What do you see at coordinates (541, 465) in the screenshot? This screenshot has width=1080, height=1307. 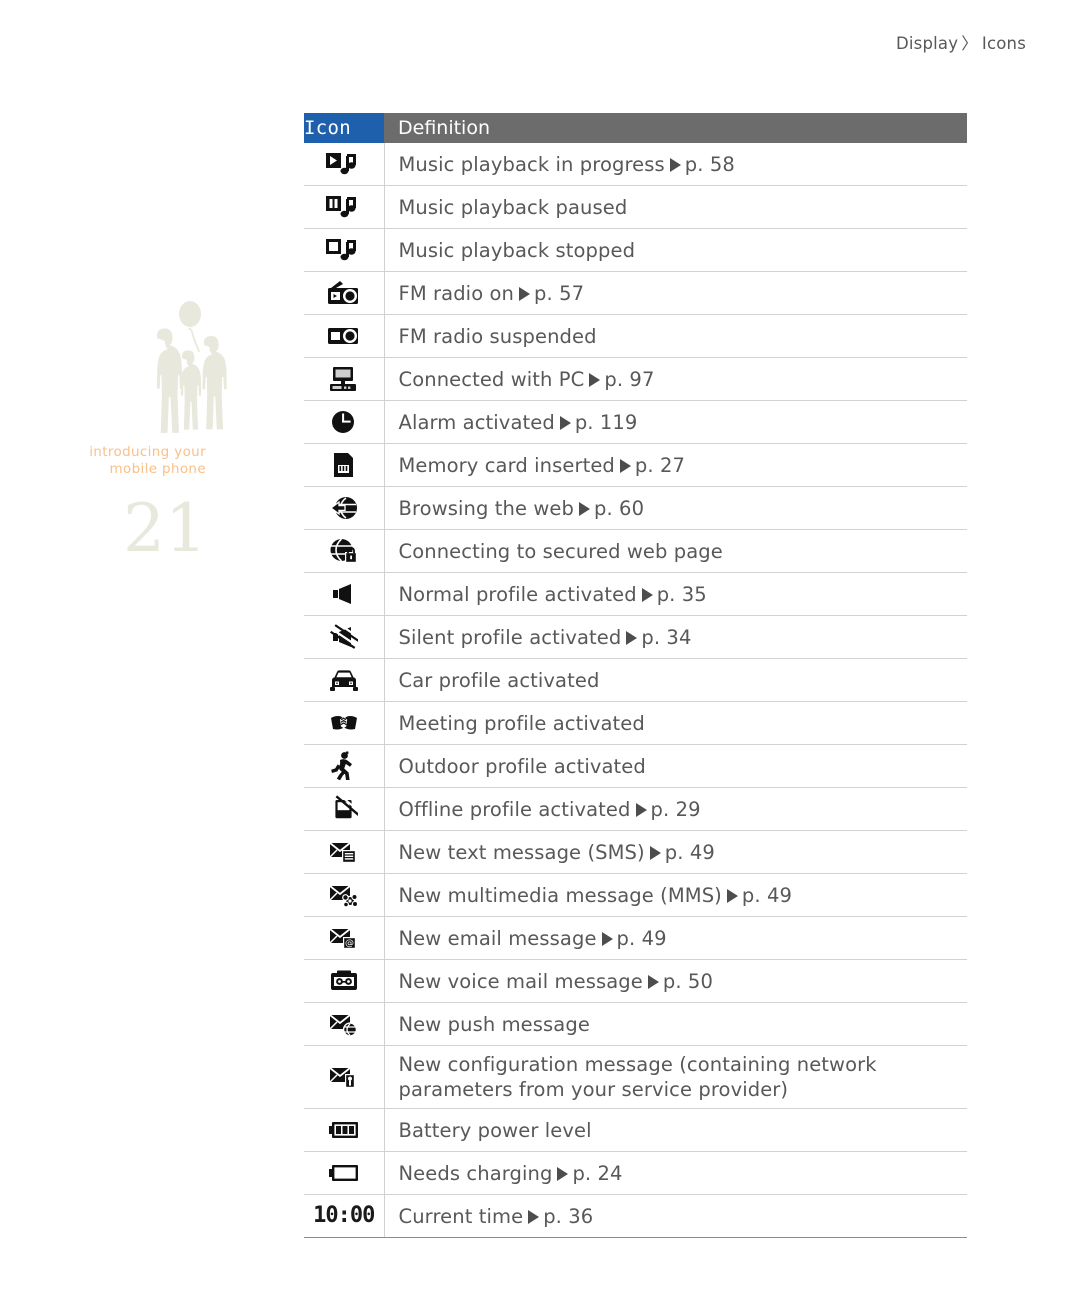 I see `definition-text: Memory card inserted p. 27` at bounding box center [541, 465].